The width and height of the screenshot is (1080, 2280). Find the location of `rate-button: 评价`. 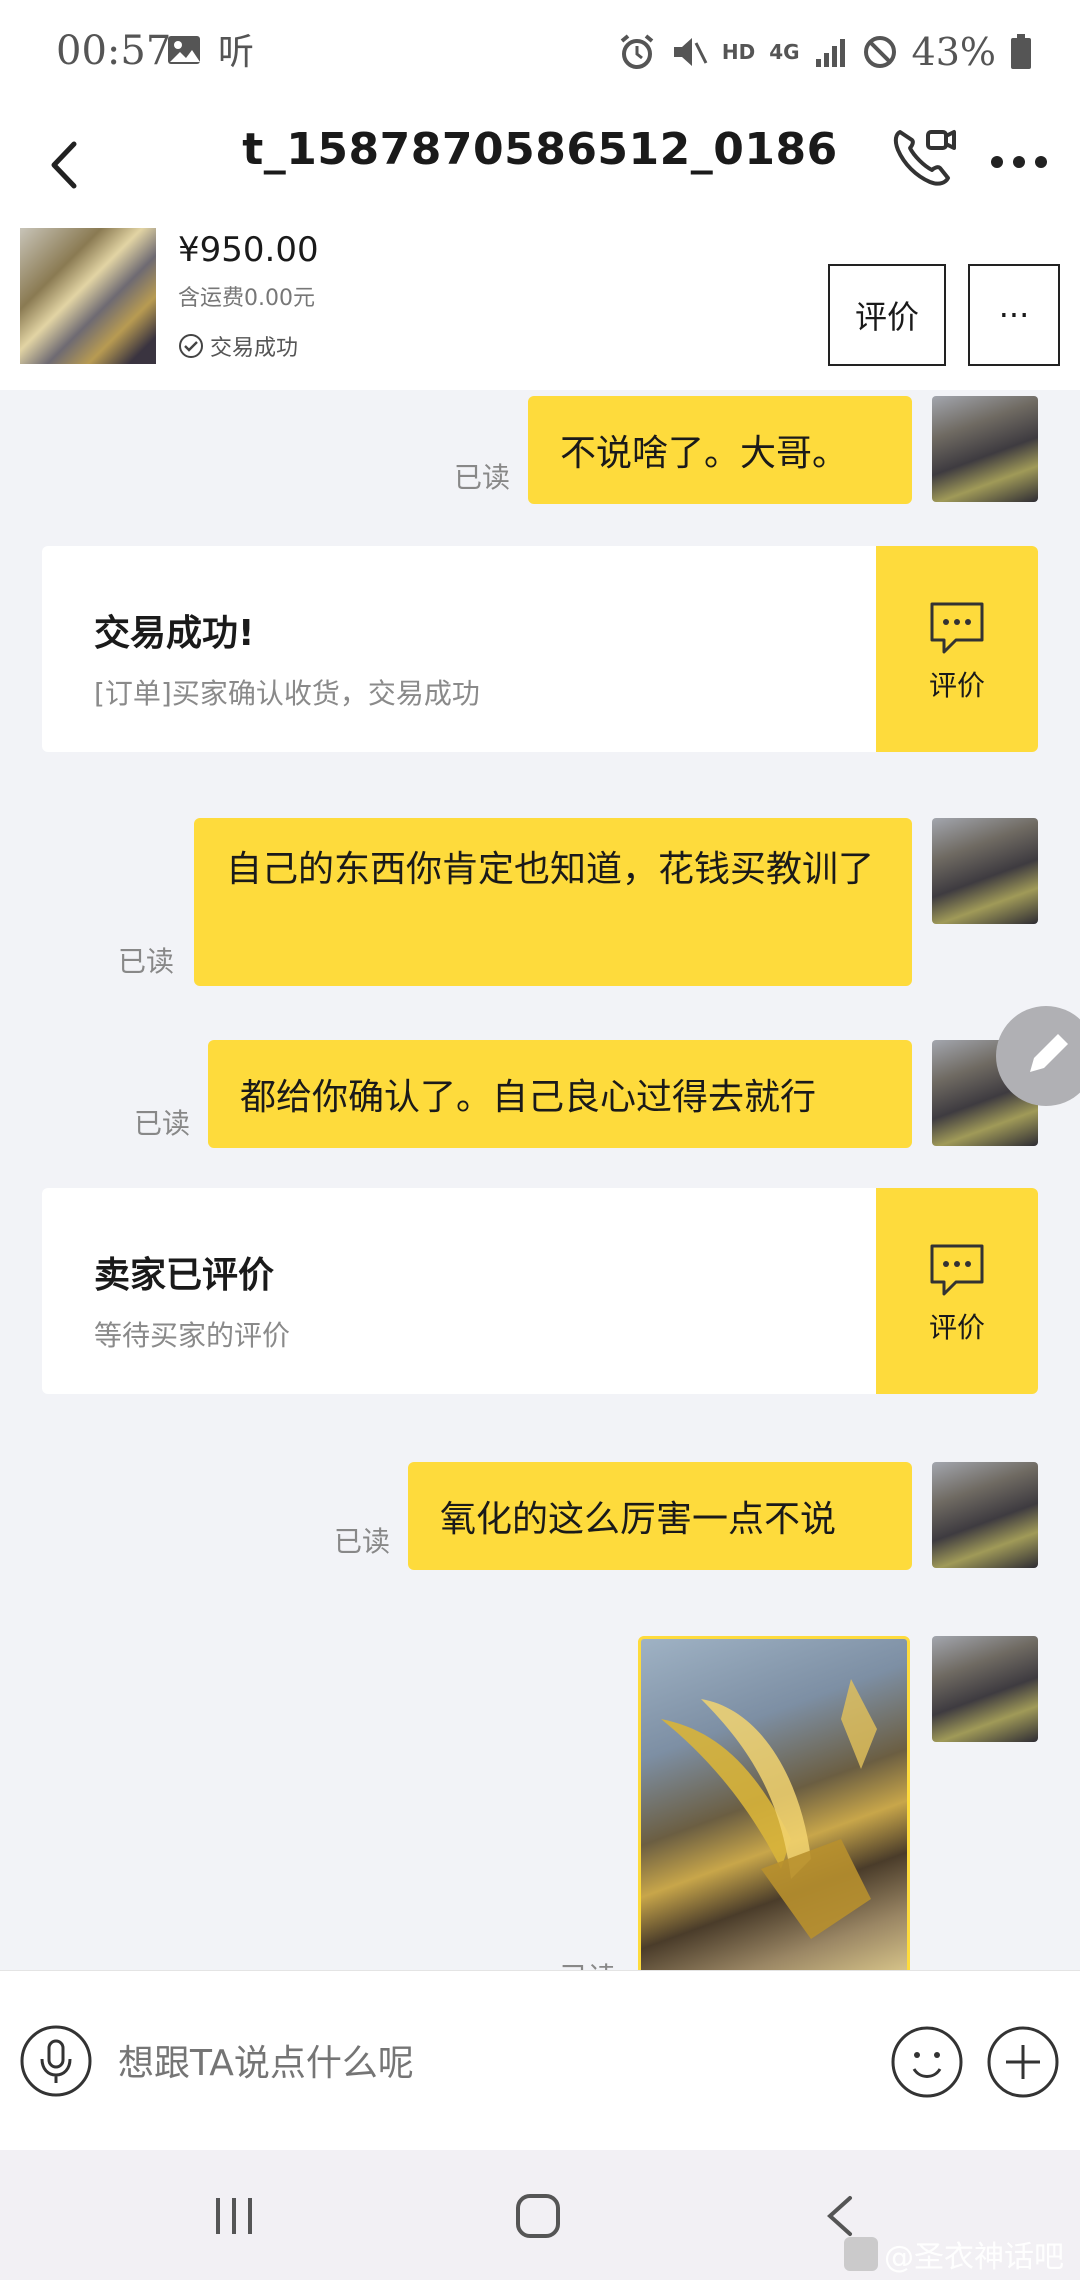

rate-button: 评价 is located at coordinates (887, 315).